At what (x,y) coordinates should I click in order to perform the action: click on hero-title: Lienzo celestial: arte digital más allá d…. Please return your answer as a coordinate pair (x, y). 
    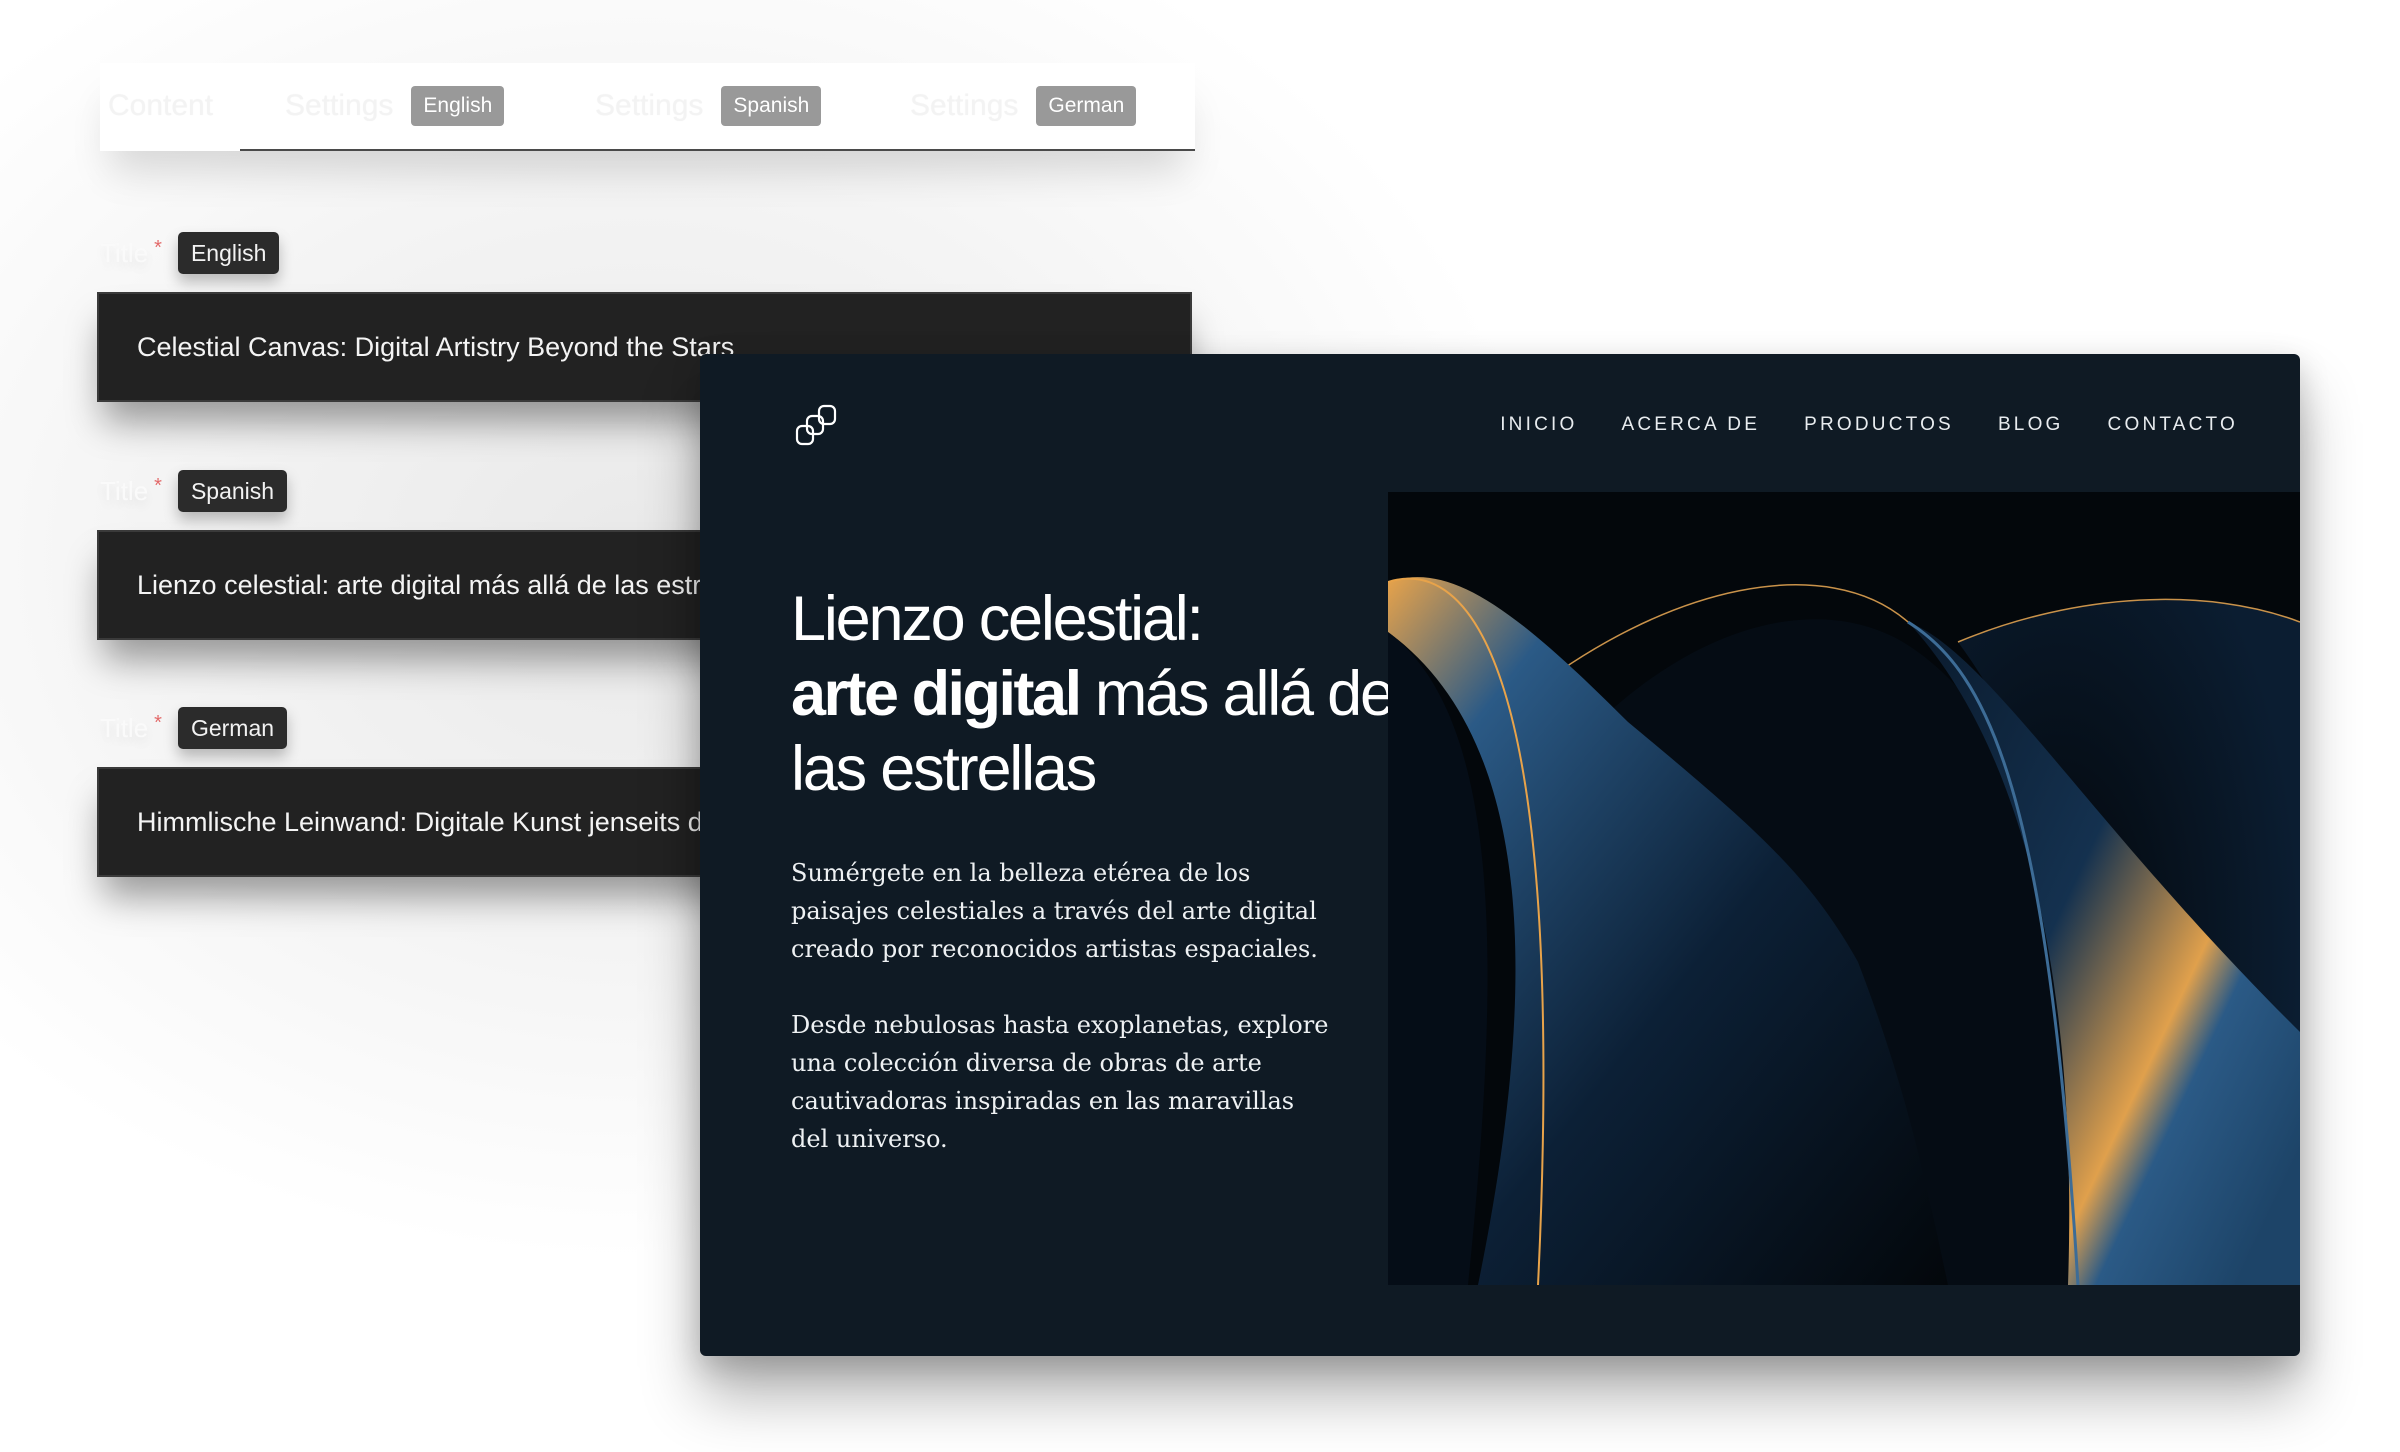
    Looking at the image, I should click on (1111, 694).